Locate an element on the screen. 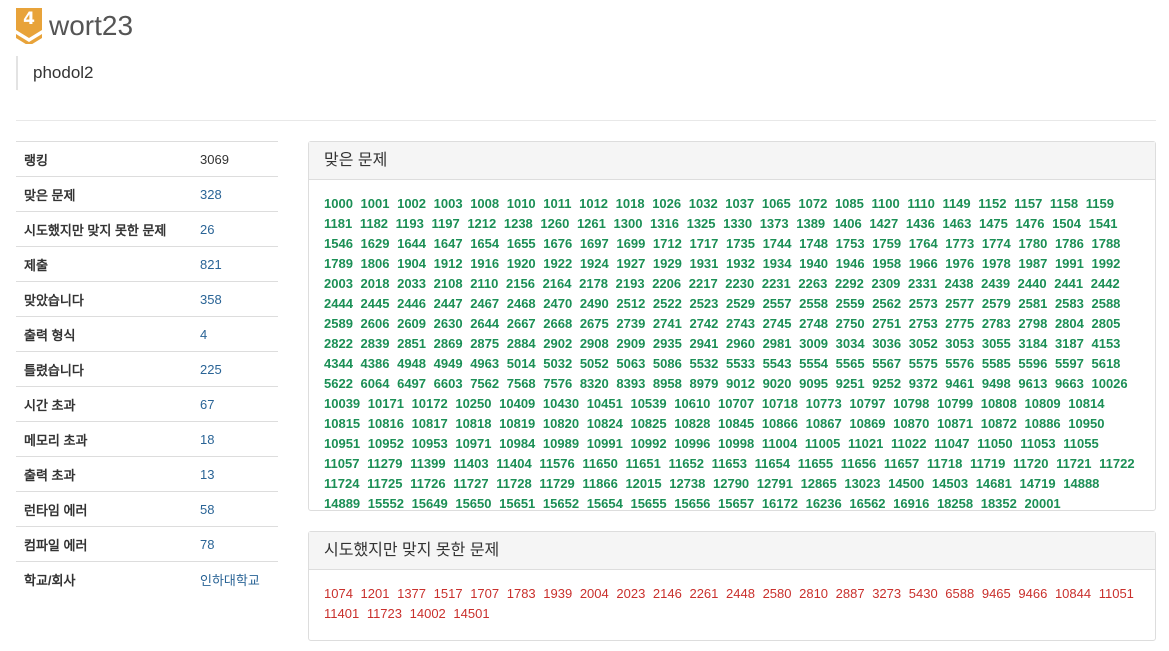 The image size is (1169, 651). problem-link: 10817 is located at coordinates (430, 423).